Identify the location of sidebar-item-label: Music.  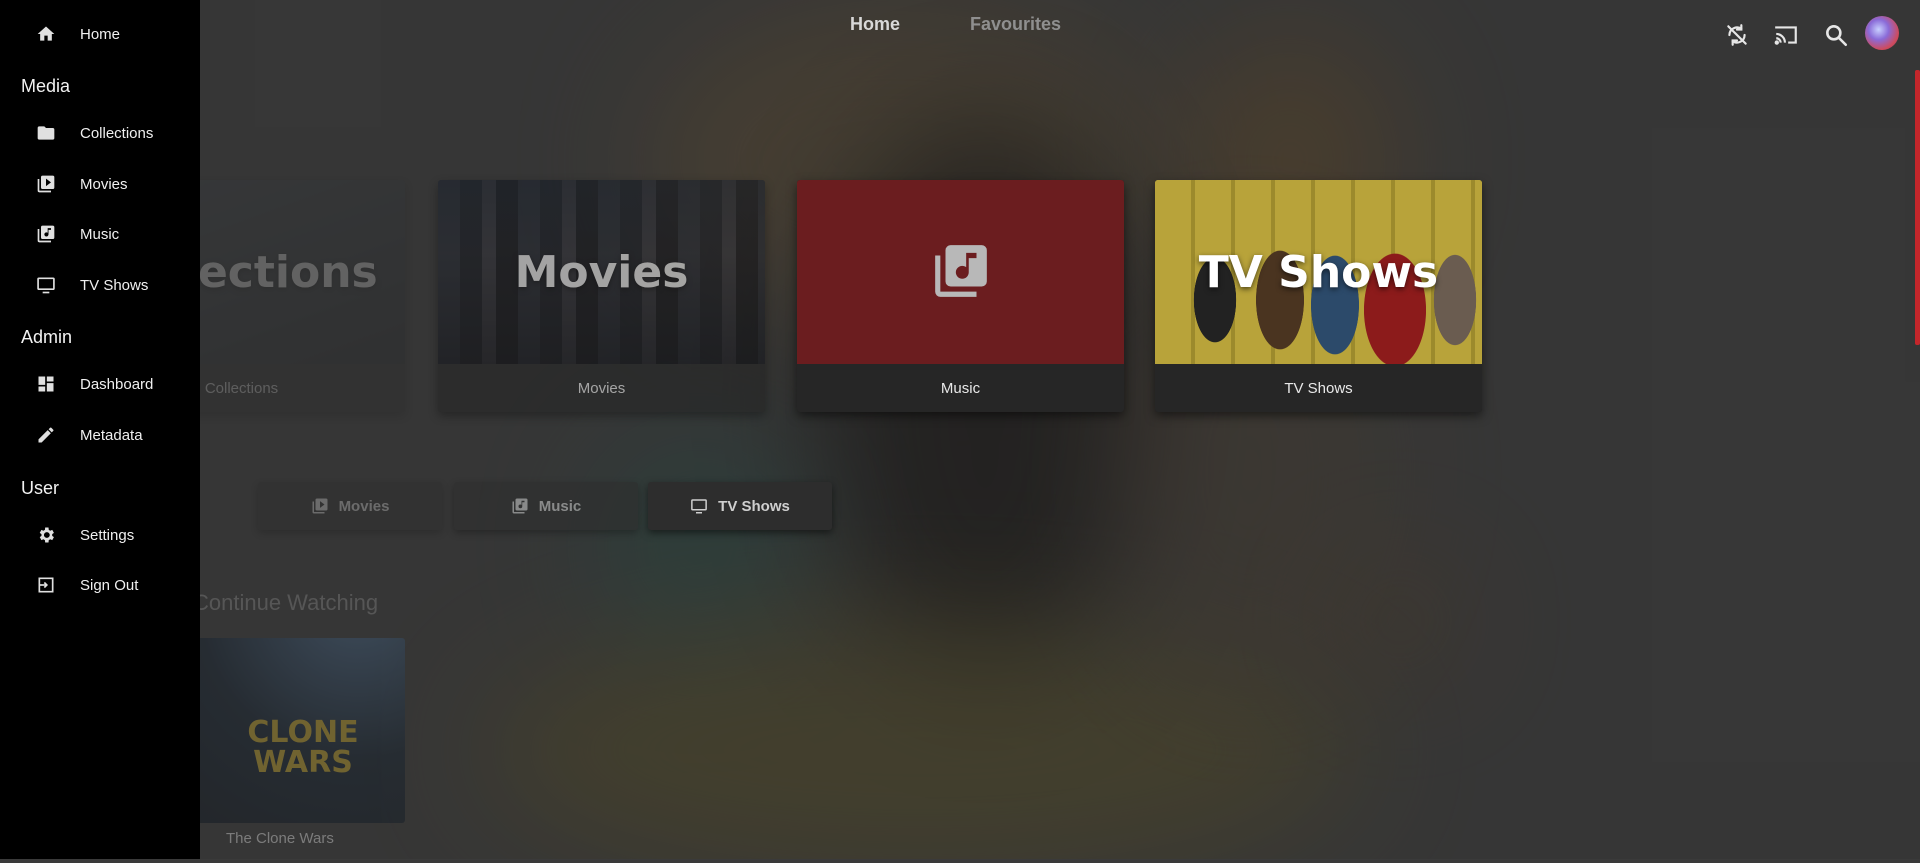
(100, 234).